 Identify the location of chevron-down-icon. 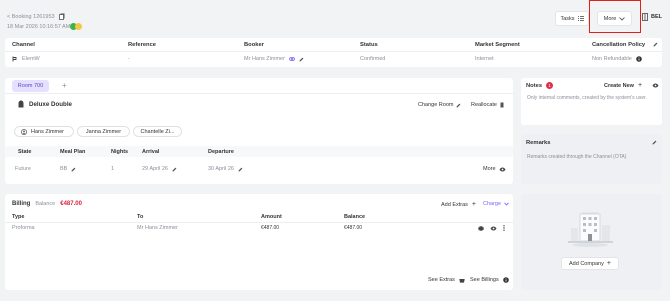
(506, 204).